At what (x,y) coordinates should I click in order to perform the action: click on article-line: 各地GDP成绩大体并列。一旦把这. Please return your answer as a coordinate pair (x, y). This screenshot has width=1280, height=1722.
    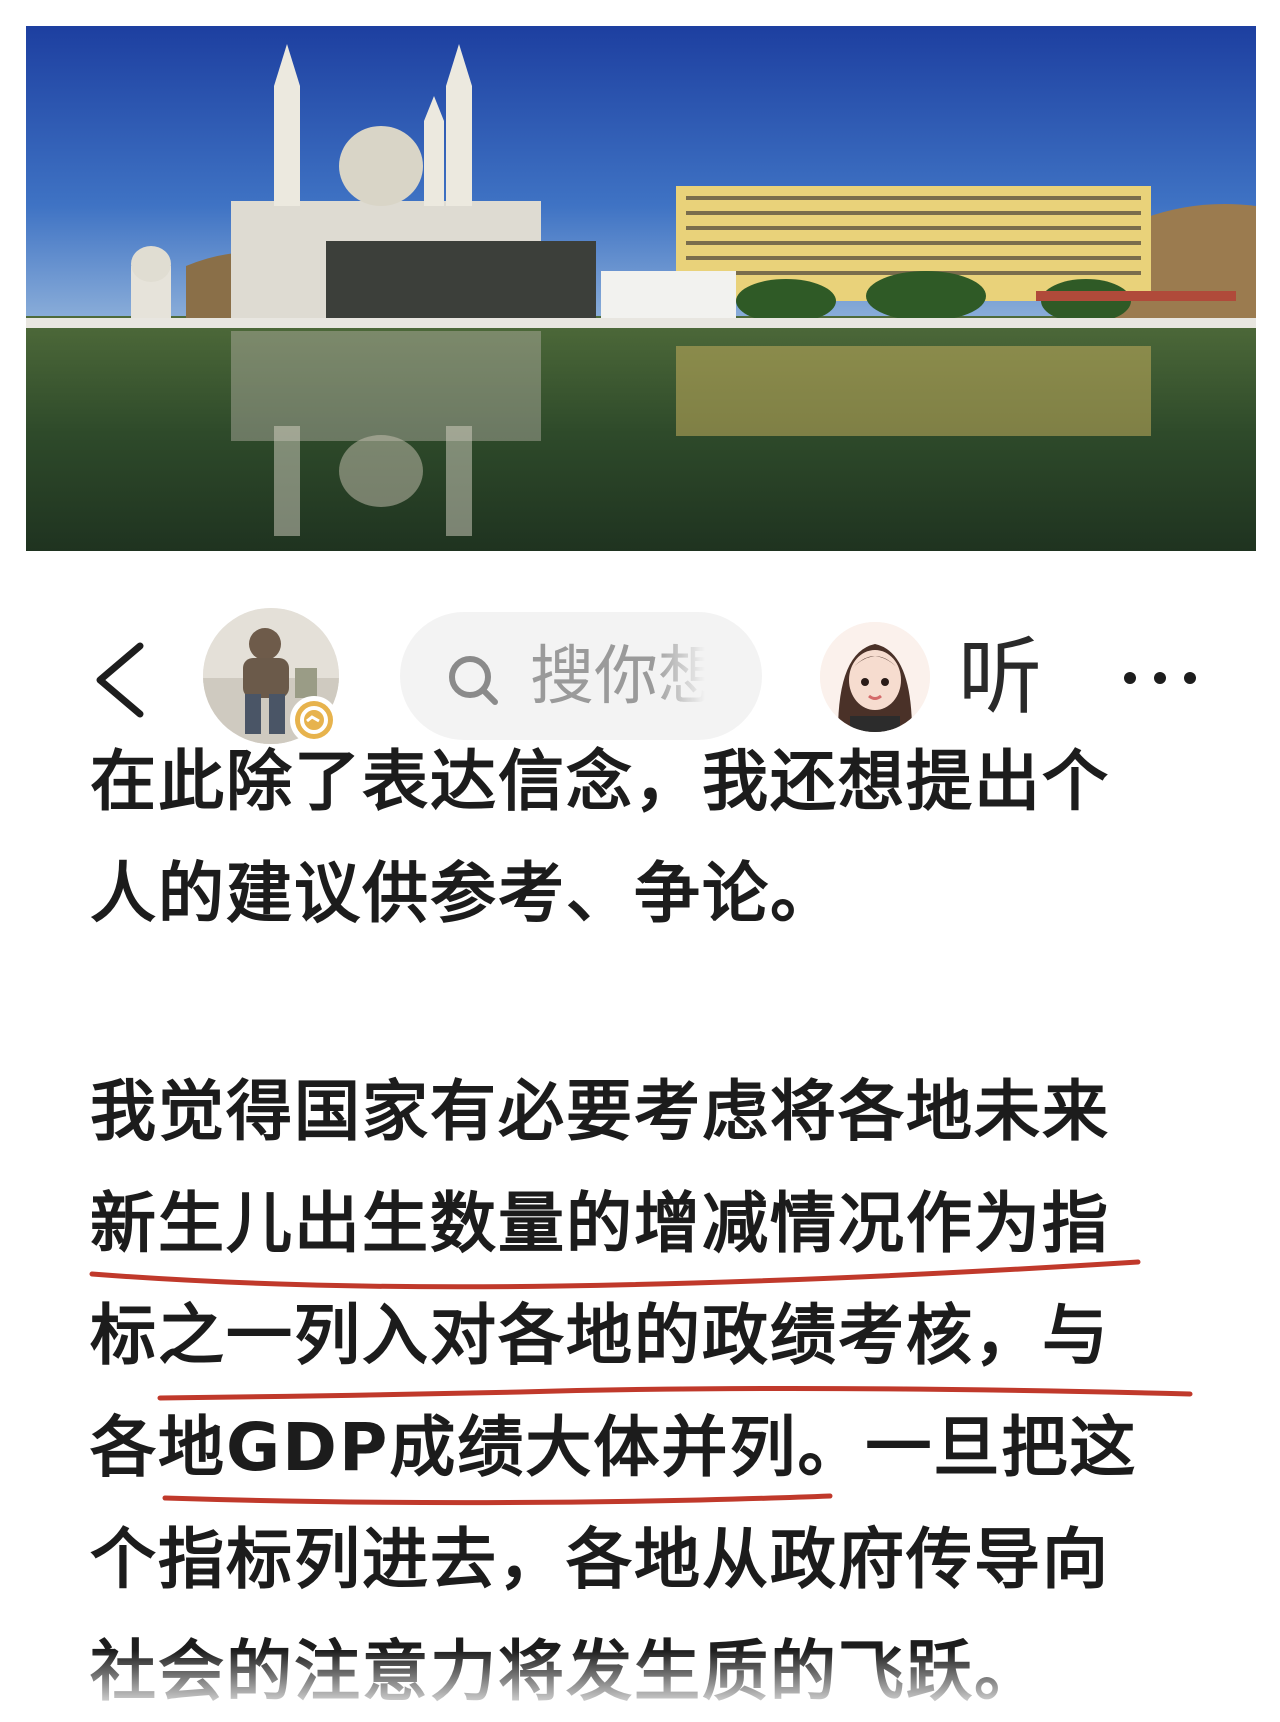
    Looking at the image, I should click on (614, 1447).